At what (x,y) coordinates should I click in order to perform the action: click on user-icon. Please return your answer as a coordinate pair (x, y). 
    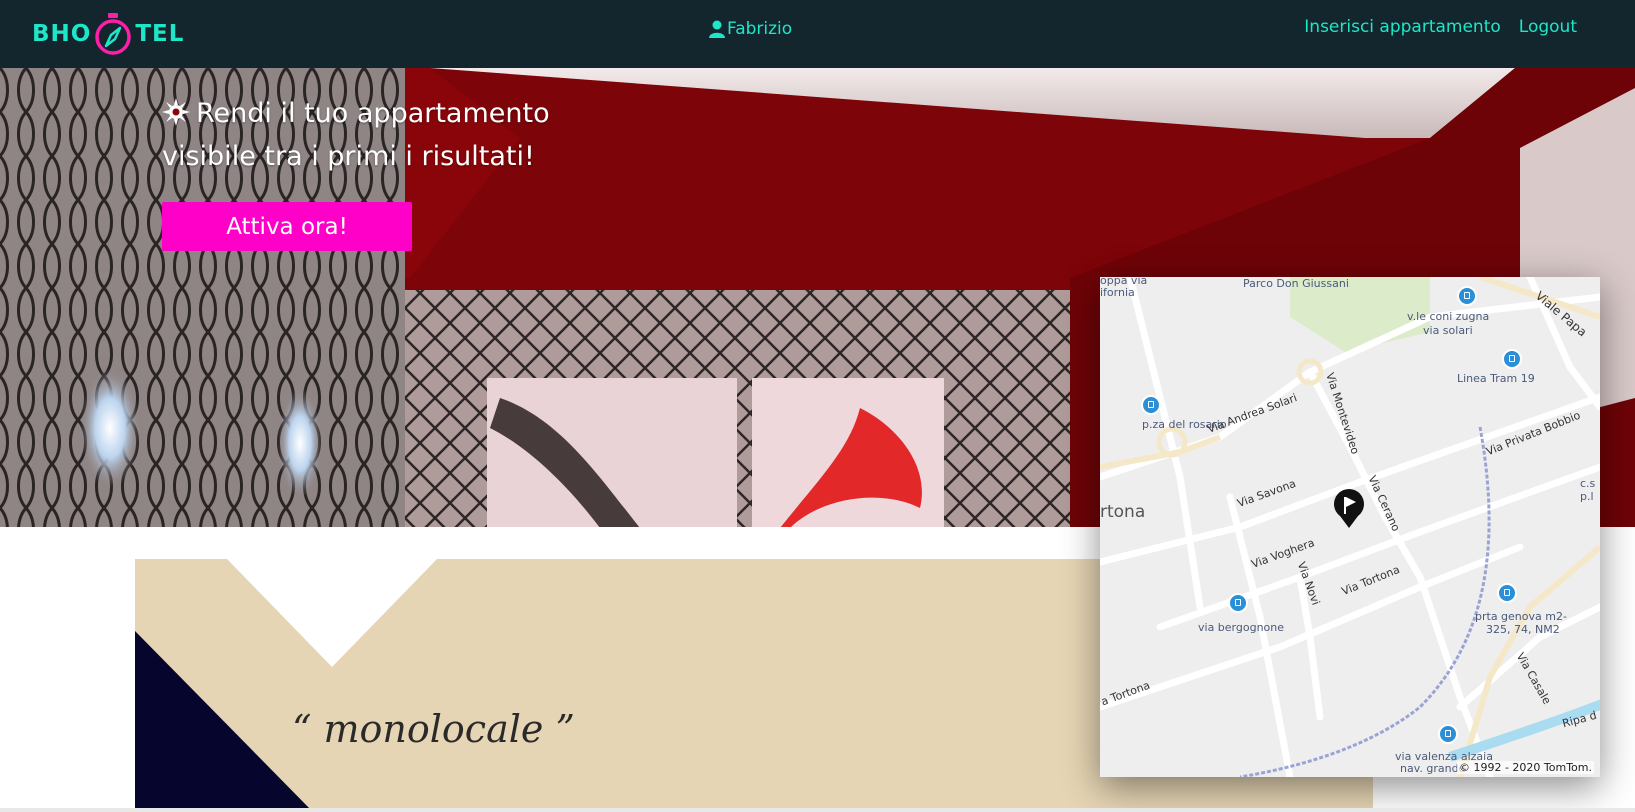
    Looking at the image, I should click on (717, 29).